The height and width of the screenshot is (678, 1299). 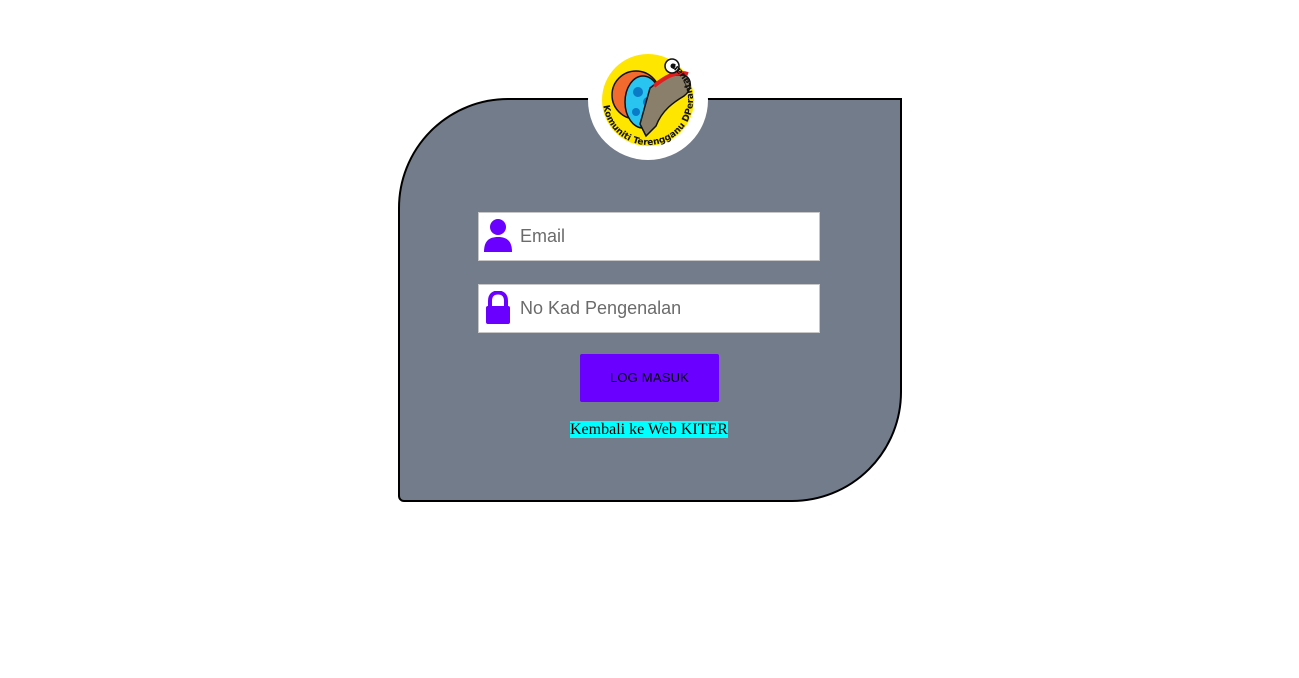 I want to click on community-logo: Komuniti Terengganu DPerantauan, so click(x=648, y=100).